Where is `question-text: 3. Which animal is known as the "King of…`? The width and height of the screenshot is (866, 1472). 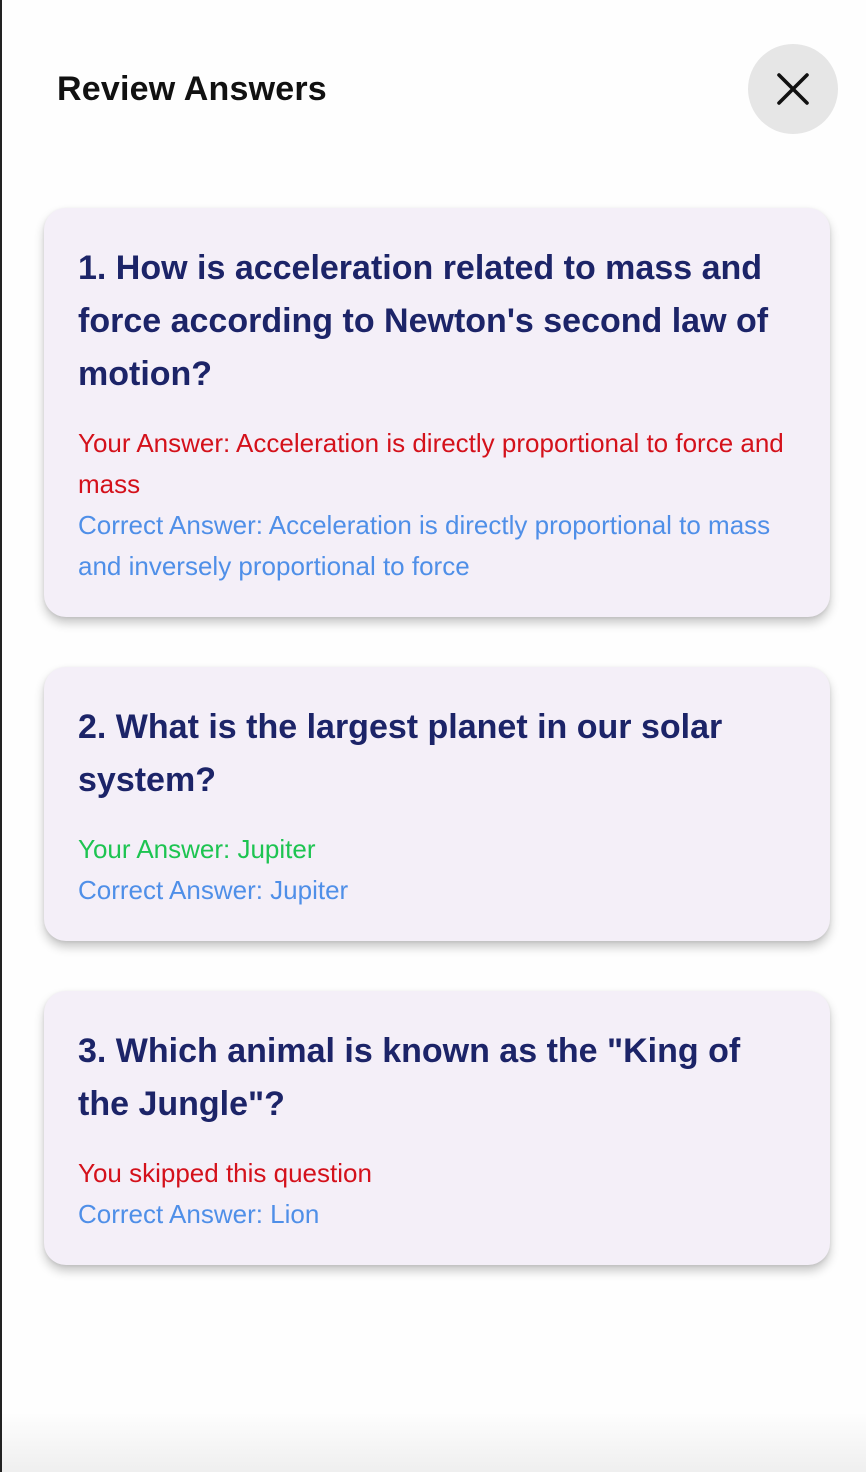 question-text: 3. Which animal is known as the "King of… is located at coordinates (409, 1077).